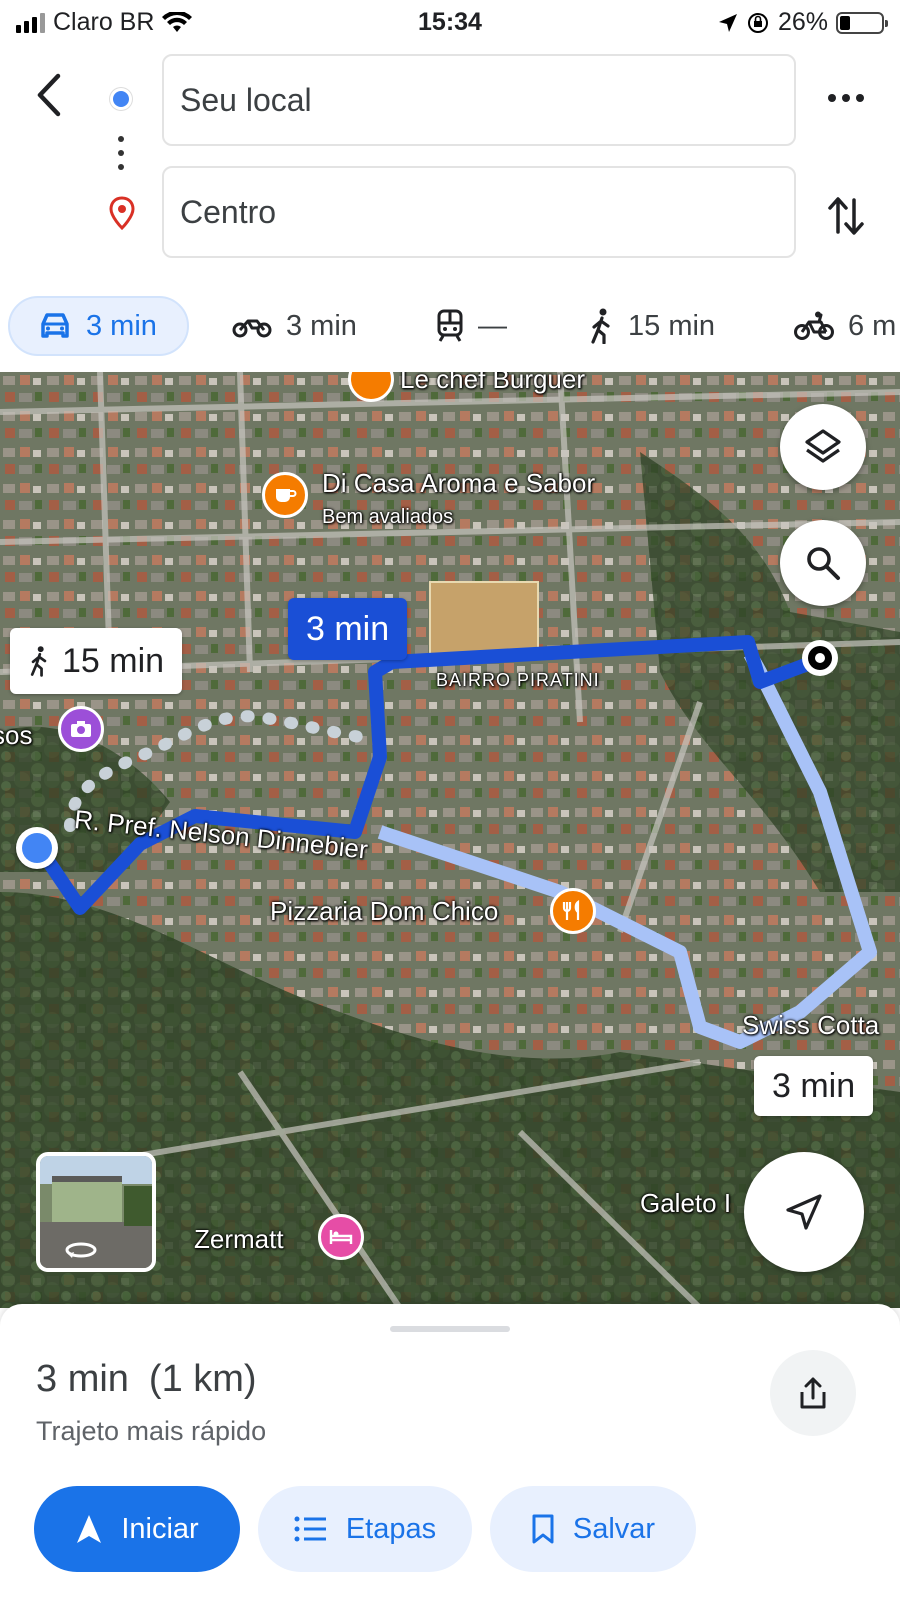 This screenshot has height=1600, width=900. I want to click on walk-icon-small, so click(38, 661).